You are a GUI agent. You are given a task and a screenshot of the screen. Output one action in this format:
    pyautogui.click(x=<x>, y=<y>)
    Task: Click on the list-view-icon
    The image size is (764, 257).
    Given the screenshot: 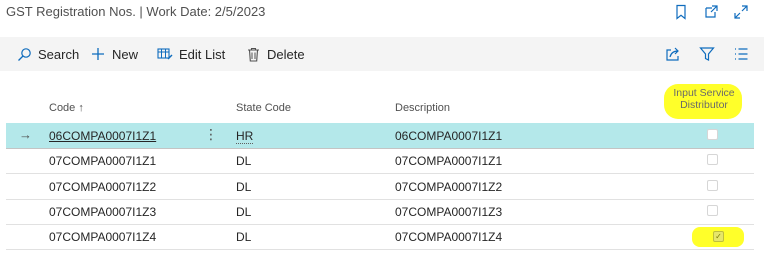 What is the action you would take?
    pyautogui.click(x=741, y=54)
    